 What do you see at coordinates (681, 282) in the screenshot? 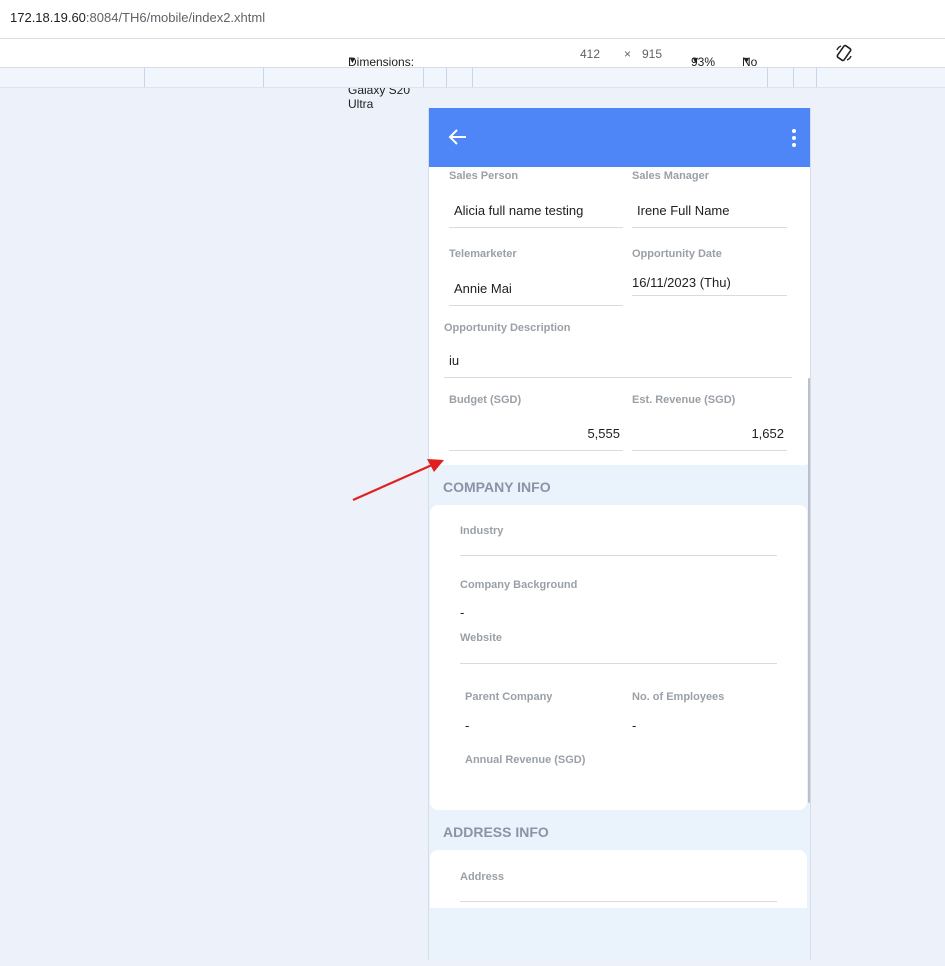
I see `opportunity-date-field: 16/11/2023 (Thu)` at bounding box center [681, 282].